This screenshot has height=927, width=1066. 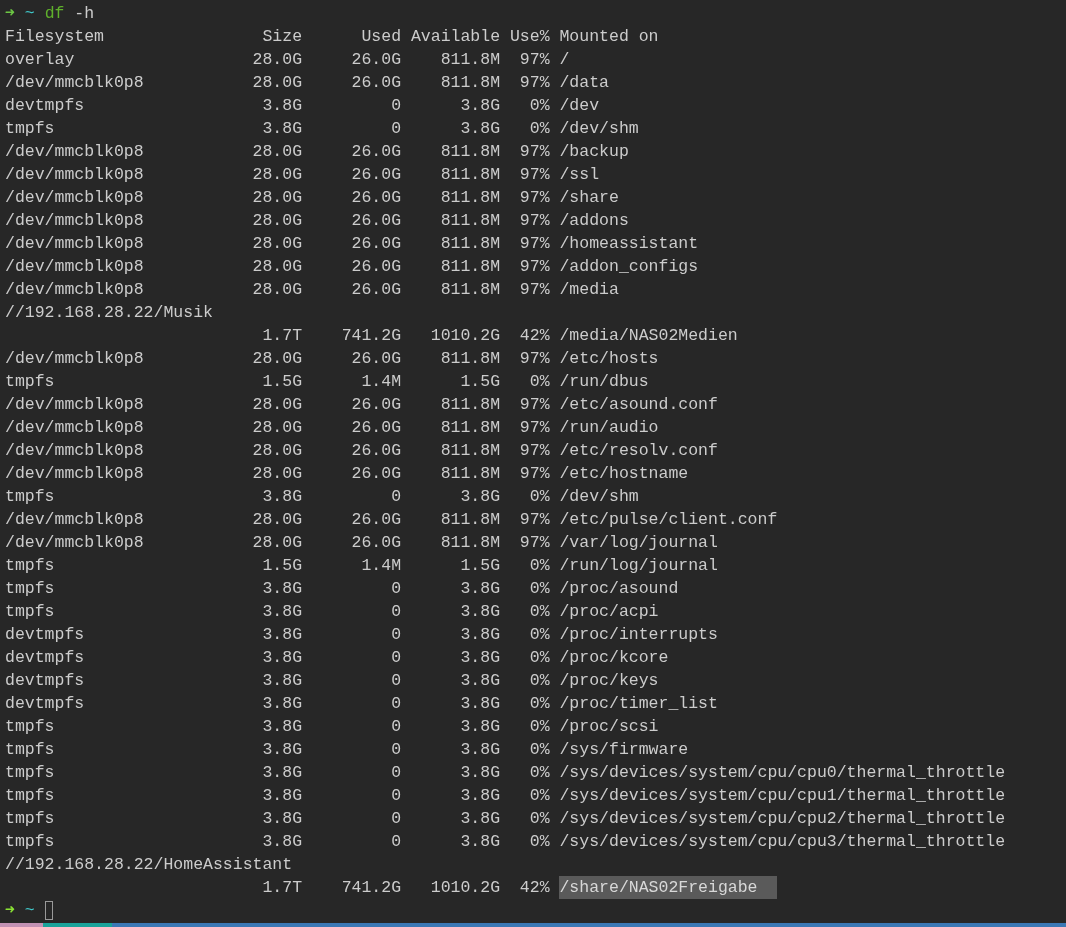 I want to click on used-cell-text: 1.4M, so click(x=381, y=566).